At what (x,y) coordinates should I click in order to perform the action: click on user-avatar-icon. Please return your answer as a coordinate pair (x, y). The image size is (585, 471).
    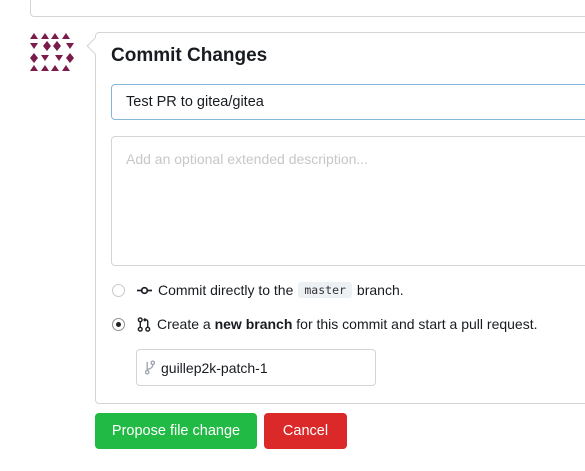
    Looking at the image, I should click on (52, 52).